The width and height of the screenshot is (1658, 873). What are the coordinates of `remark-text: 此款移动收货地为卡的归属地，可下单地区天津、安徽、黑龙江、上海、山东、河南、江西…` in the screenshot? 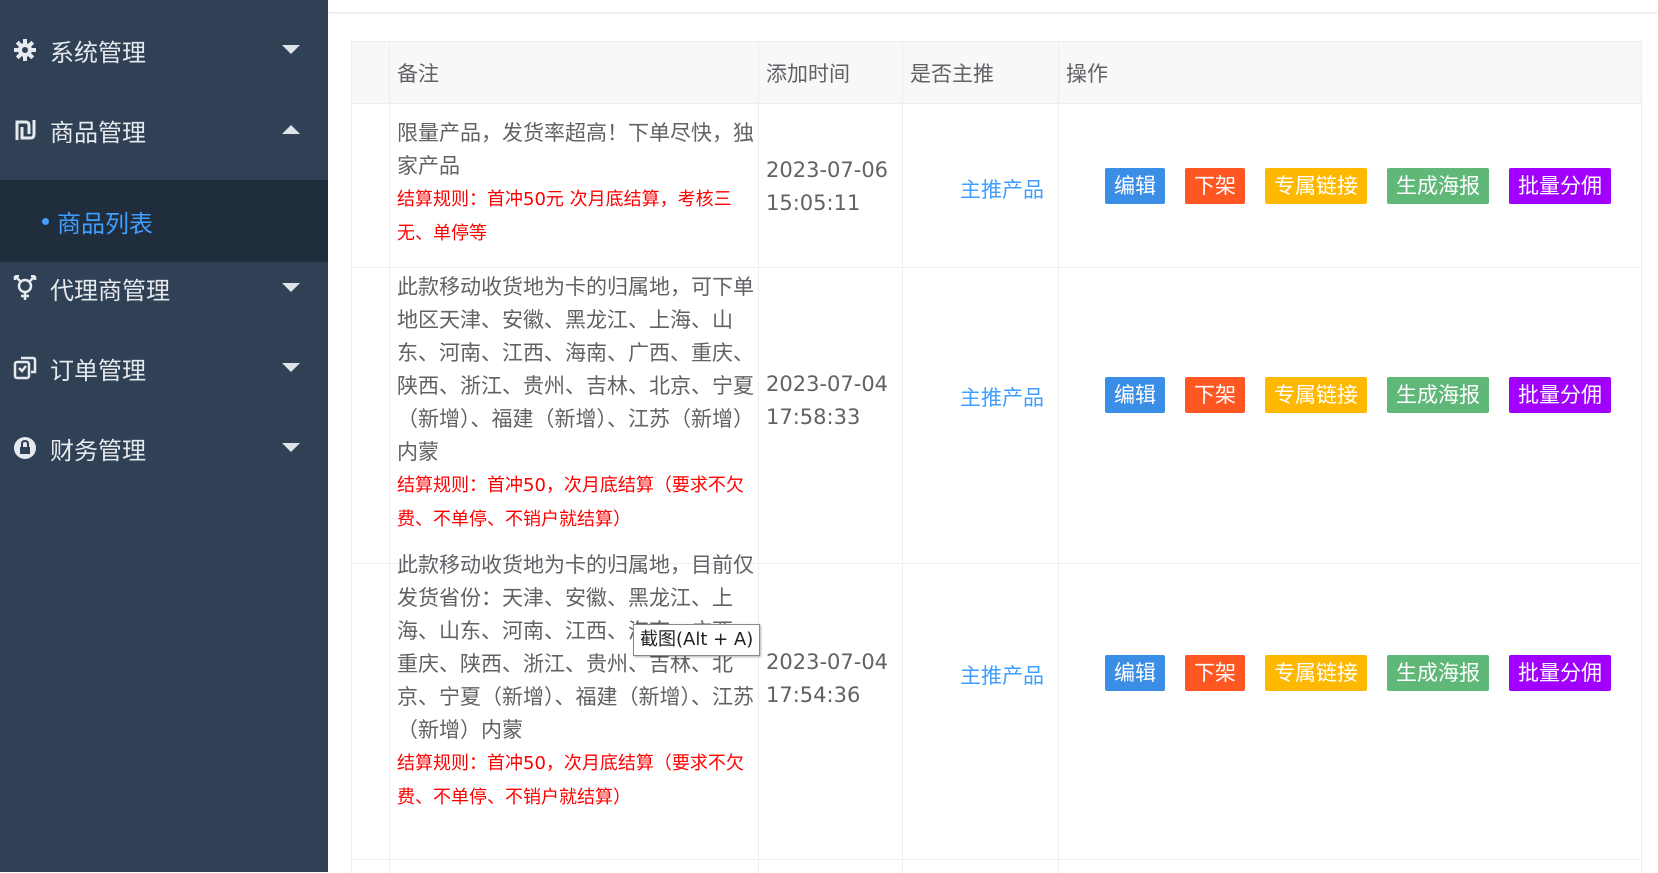 It's located at (575, 369).